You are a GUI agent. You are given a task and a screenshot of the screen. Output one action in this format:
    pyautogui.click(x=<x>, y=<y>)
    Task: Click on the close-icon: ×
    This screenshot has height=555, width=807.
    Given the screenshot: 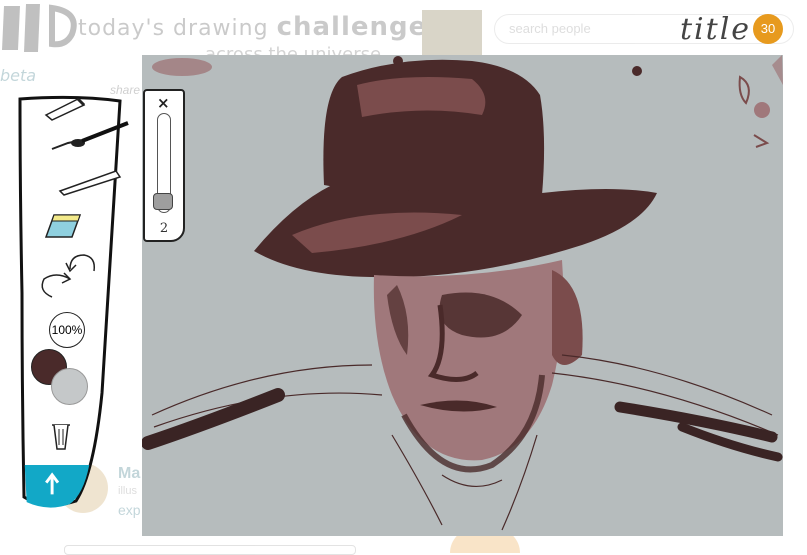 What is the action you would take?
    pyautogui.click(x=163, y=103)
    